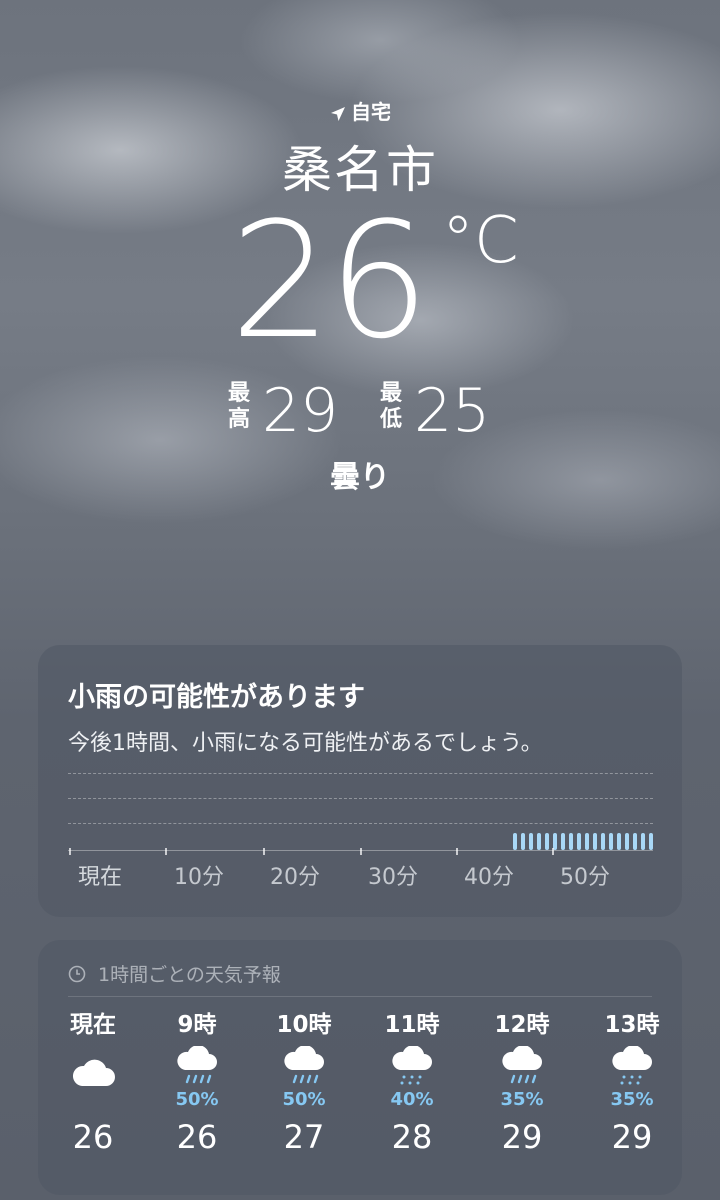 This screenshot has width=720, height=1200. I want to click on precipitation-description: 今後1時間、小雨になる可能性があるでしょう。, so click(305, 743).